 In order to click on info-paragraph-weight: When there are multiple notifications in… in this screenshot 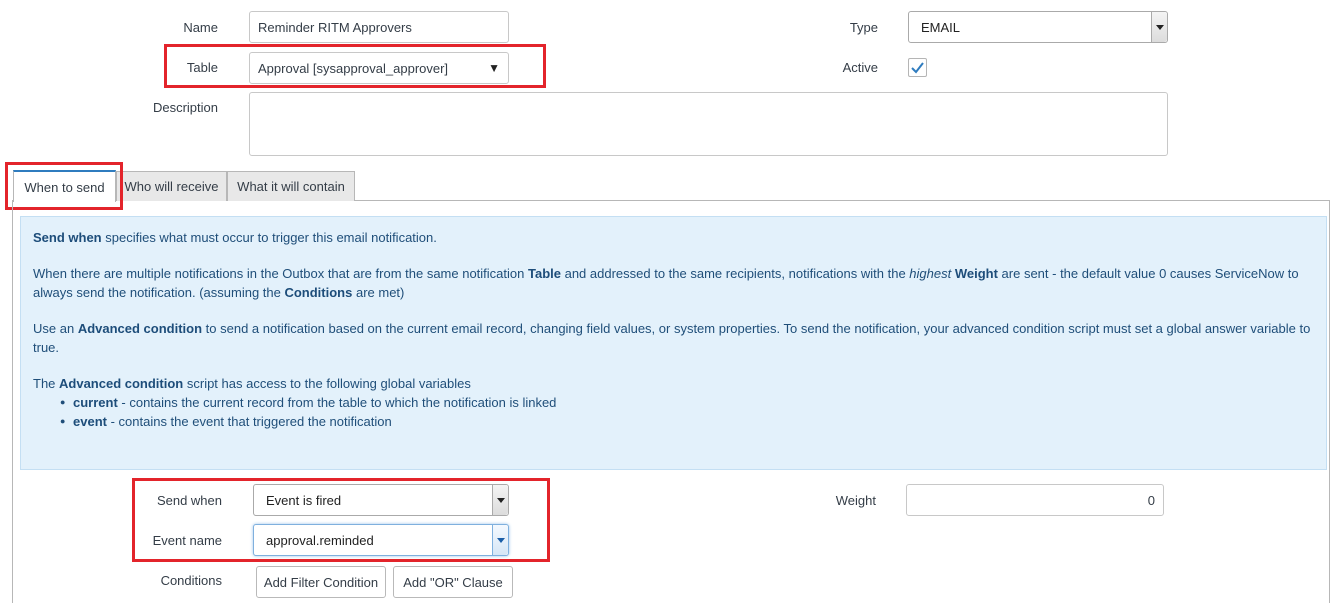, I will do `click(666, 283)`.